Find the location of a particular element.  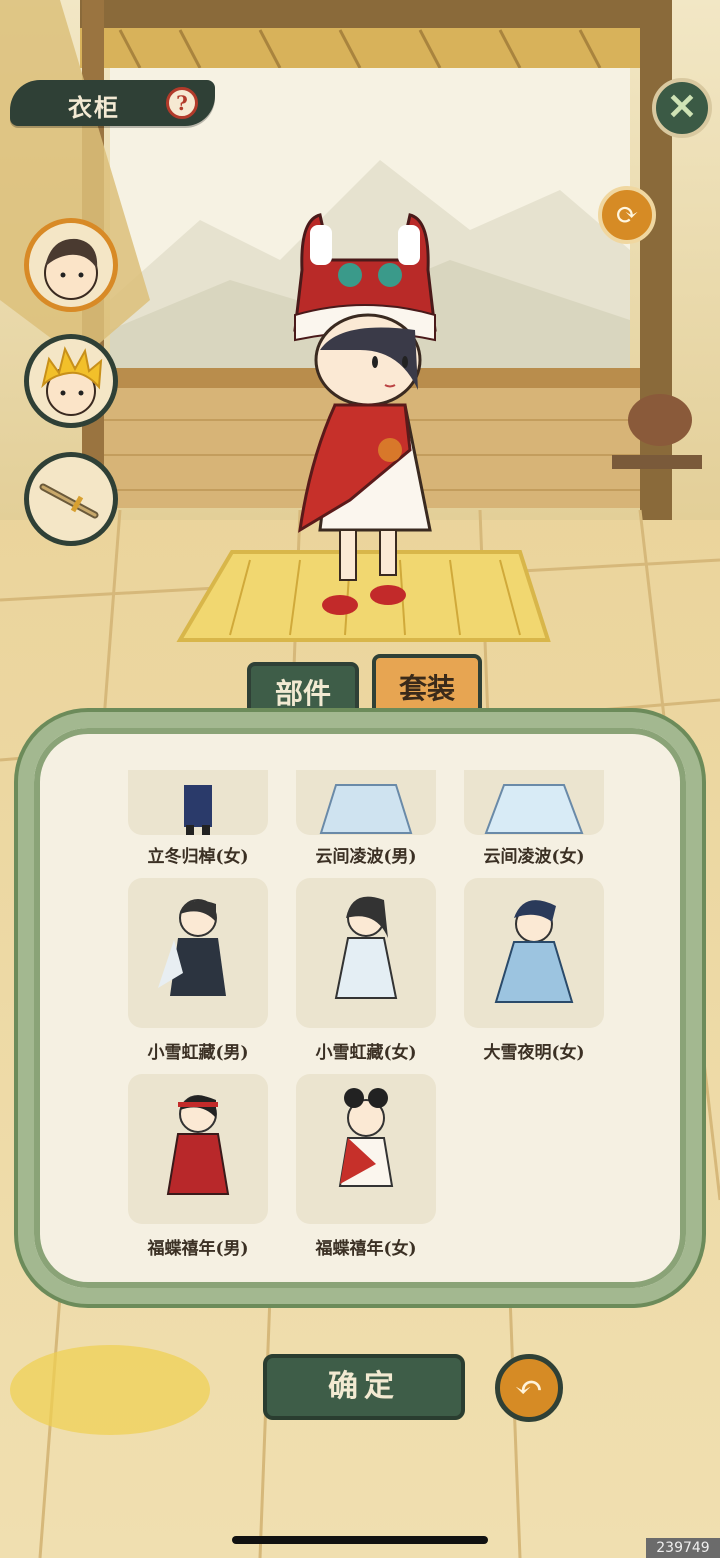

outfit-label: 福蝶禧年(女) is located at coordinates (366, 1249).